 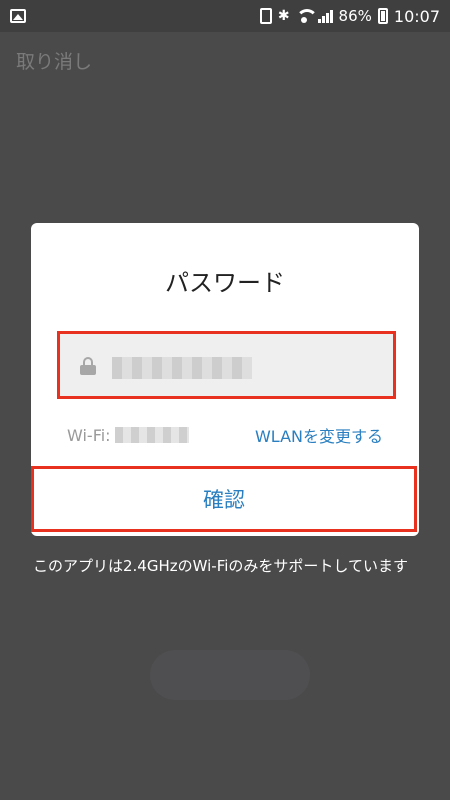 I want to click on status-bar: ✱ 86% 10:07, so click(x=225, y=16).